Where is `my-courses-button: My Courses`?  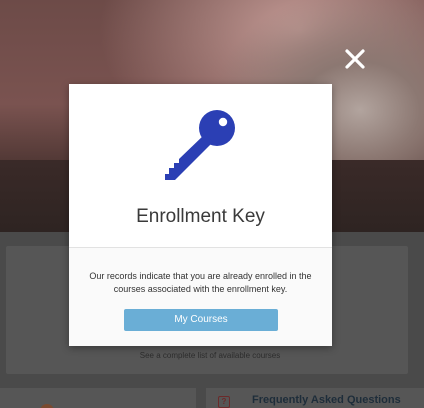 my-courses-button: My Courses is located at coordinates (201, 320).